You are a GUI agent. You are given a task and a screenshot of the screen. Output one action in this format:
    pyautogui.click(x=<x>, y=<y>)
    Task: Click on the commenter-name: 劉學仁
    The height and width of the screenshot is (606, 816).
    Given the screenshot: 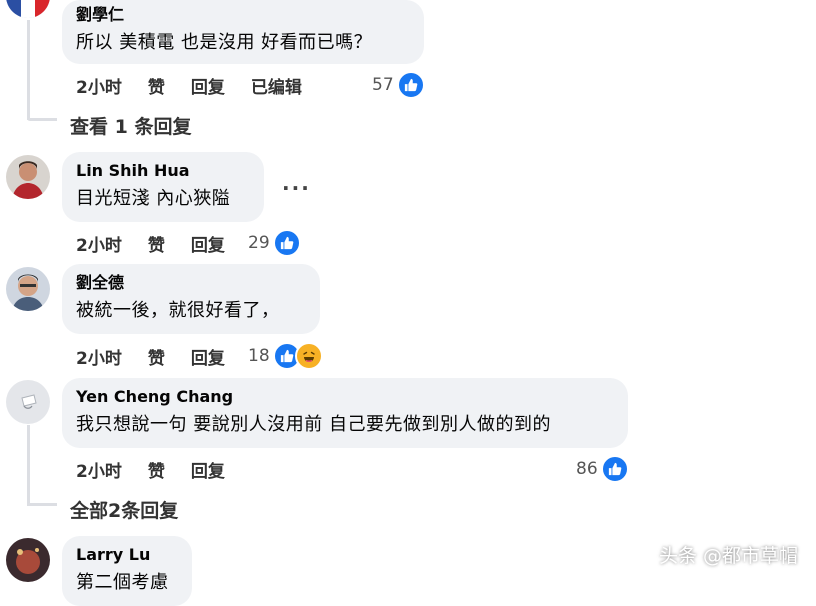 What is the action you would take?
    pyautogui.click(x=243, y=15)
    